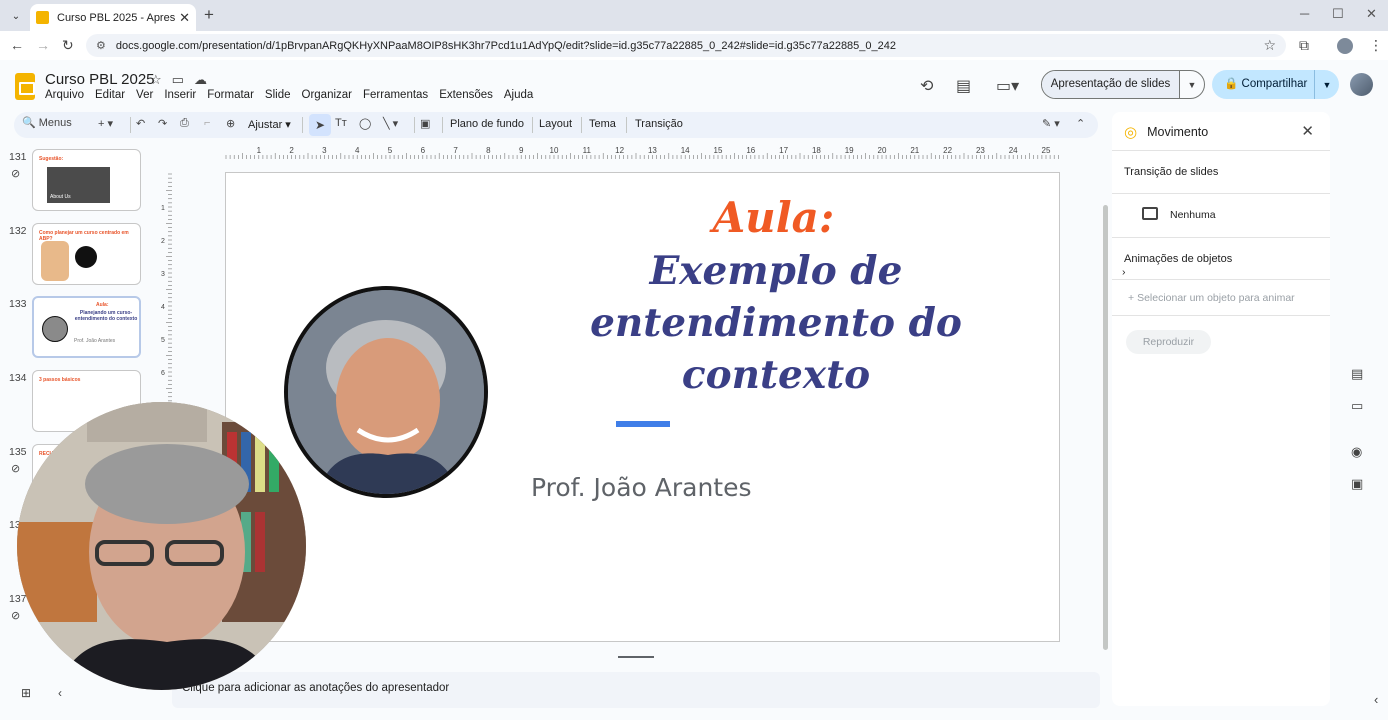 The image size is (1388, 720). I want to click on menu-extensoes: Extensões, so click(466, 95).